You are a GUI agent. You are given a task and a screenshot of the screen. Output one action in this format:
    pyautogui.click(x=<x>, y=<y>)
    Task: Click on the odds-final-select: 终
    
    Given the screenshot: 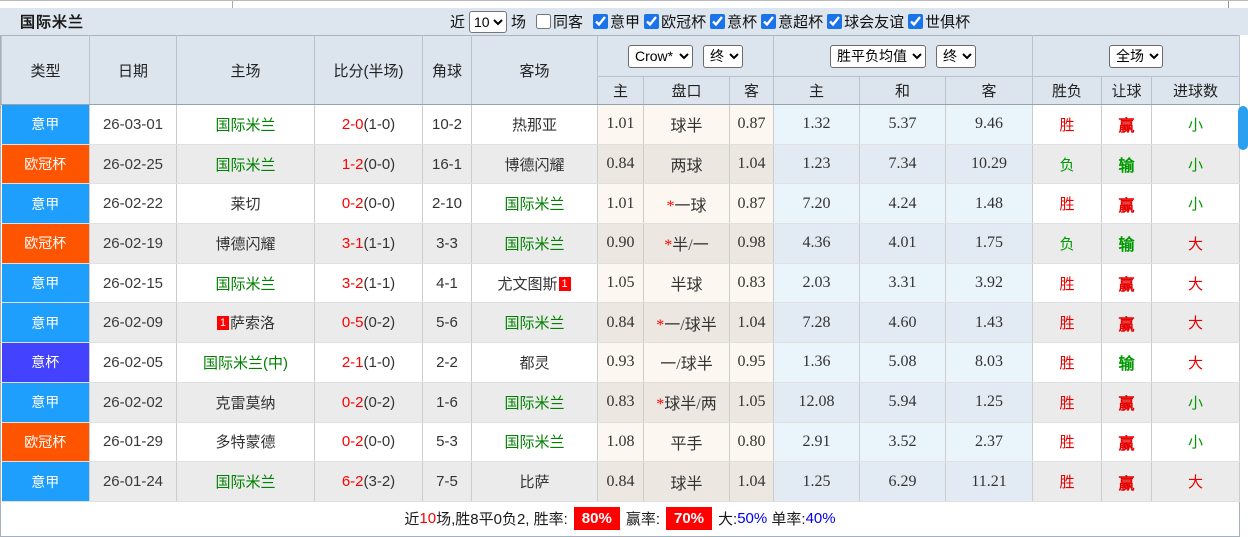 What is the action you would take?
    pyautogui.click(x=723, y=56)
    